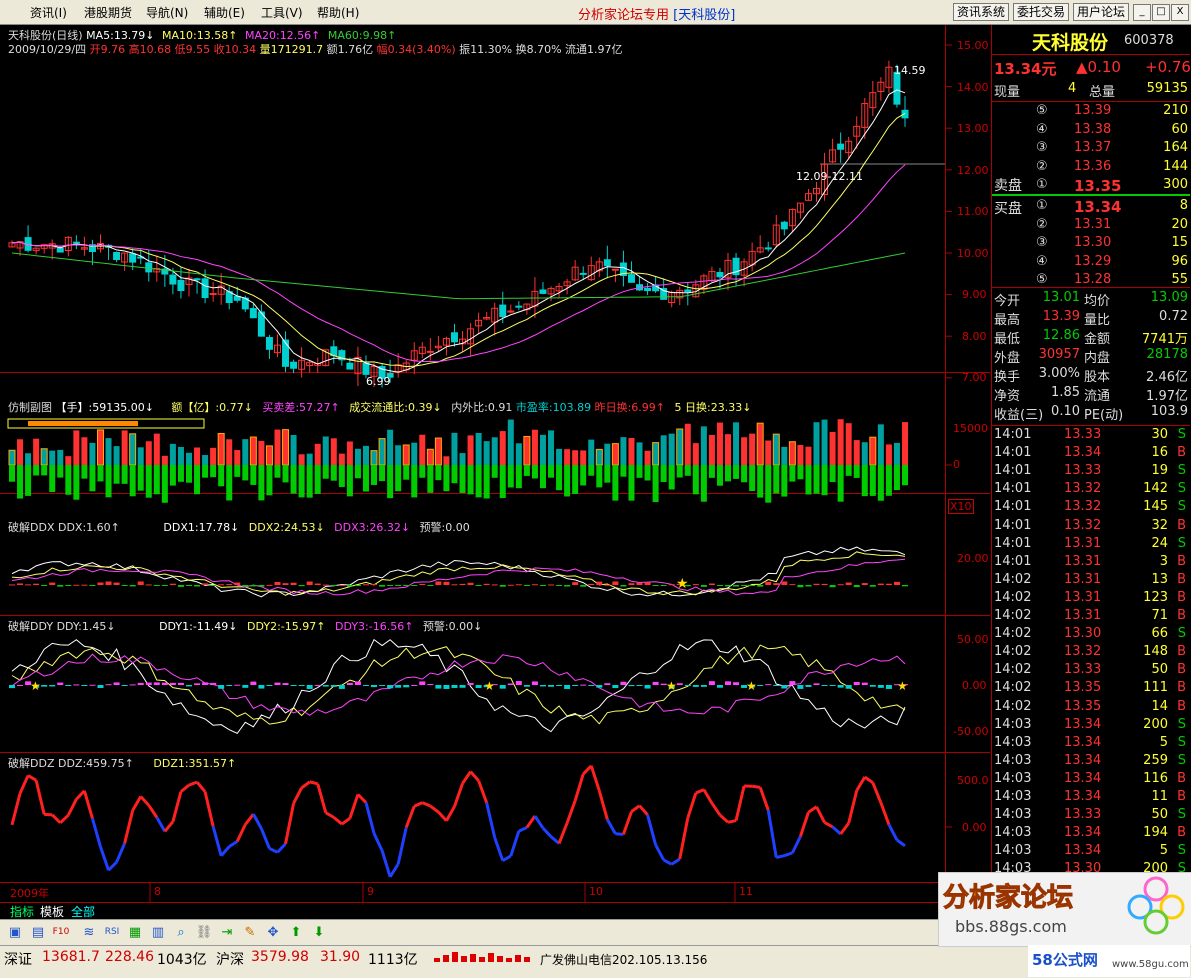 The height and width of the screenshot is (978, 1191). I want to click on menu-item-info: 资讯(I), so click(48, 12).